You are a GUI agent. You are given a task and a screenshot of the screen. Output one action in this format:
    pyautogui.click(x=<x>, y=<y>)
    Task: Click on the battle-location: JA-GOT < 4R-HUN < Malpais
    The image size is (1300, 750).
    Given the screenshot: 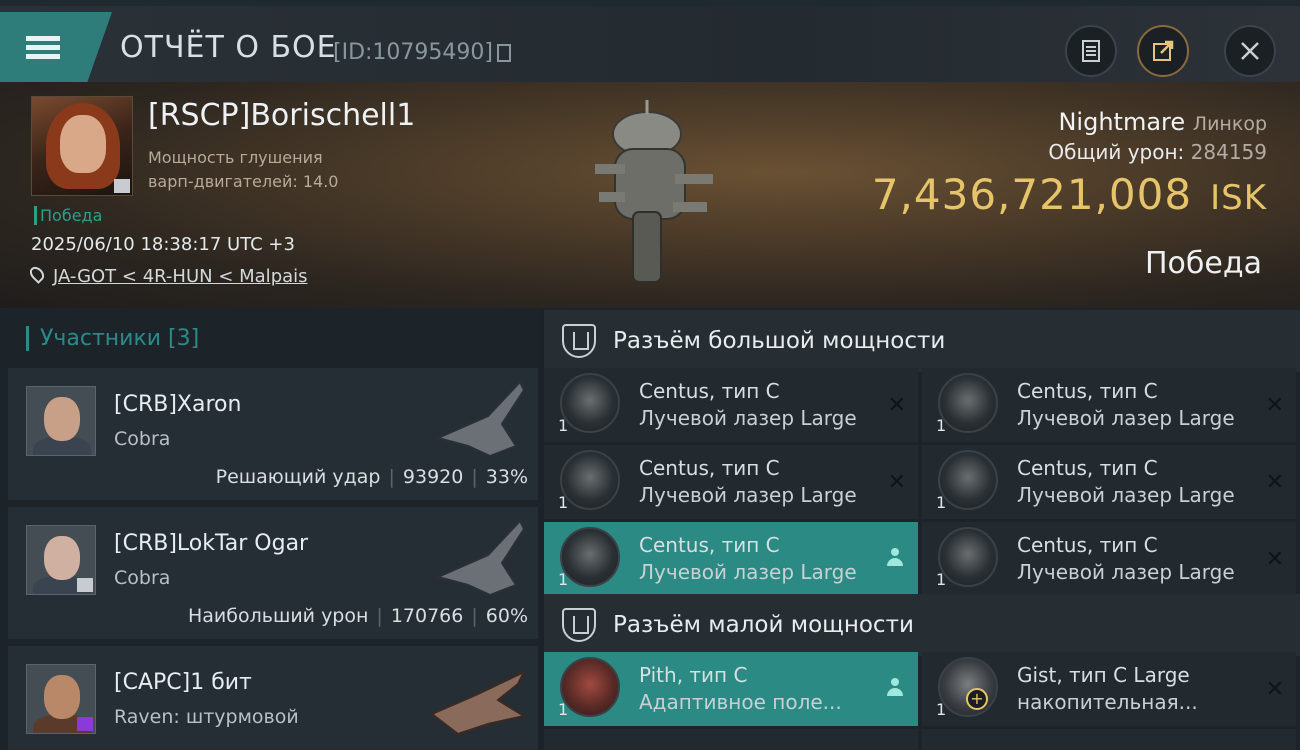 What is the action you would take?
    pyautogui.click(x=167, y=275)
    